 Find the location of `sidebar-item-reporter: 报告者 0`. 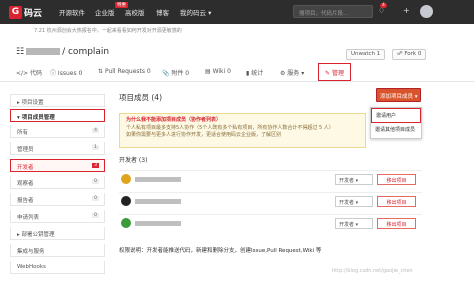

sidebar-item-reporter: 报告者 0 is located at coordinates (57, 199).